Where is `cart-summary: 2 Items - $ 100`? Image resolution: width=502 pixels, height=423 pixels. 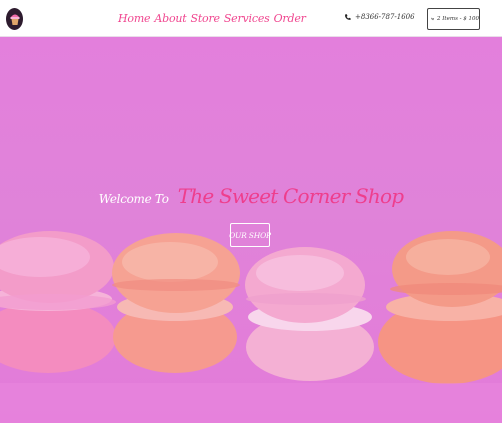
cart-summary: 2 Items - $ 100 is located at coordinates (457, 19).